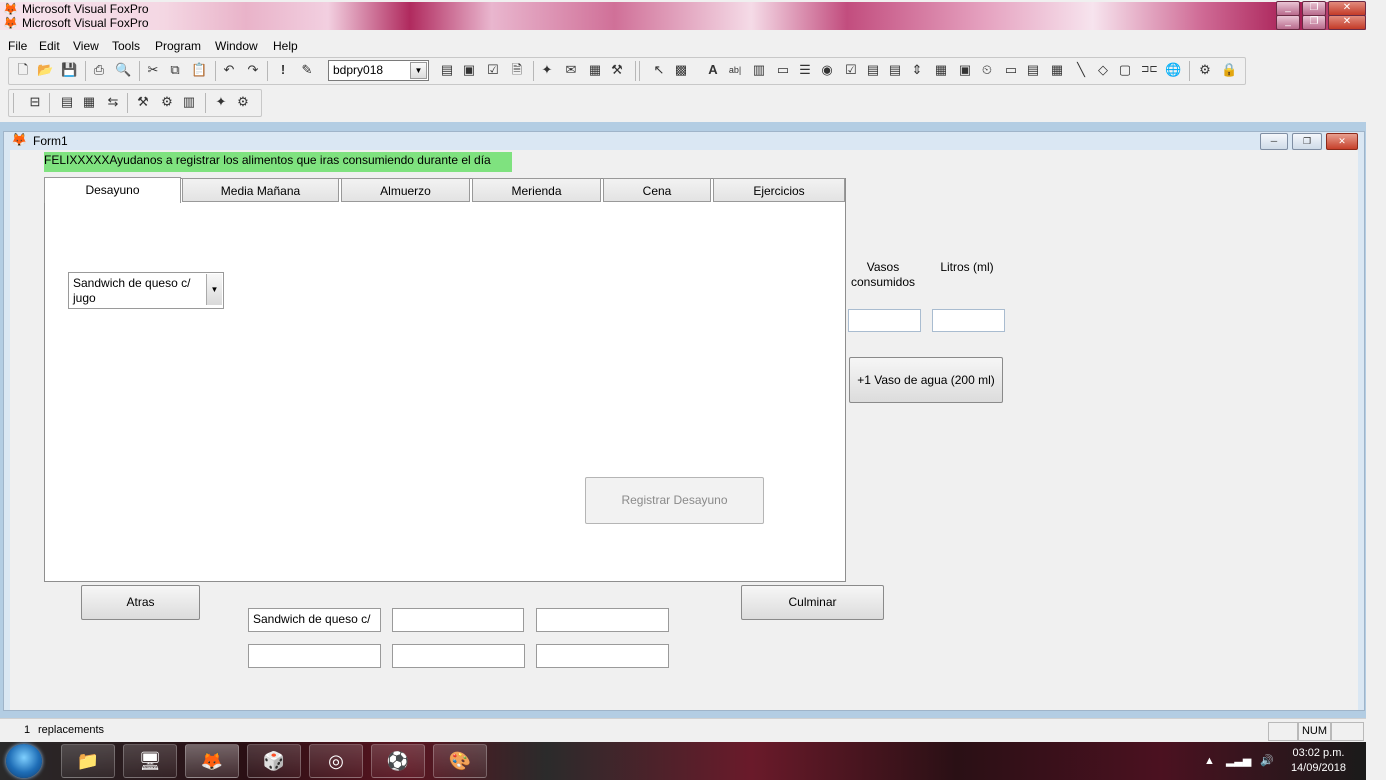 The height and width of the screenshot is (780, 1386). Describe the element at coordinates (1318, 761) in the screenshot. I see `clock: 03:02 p.m. 14/09/2018` at that location.